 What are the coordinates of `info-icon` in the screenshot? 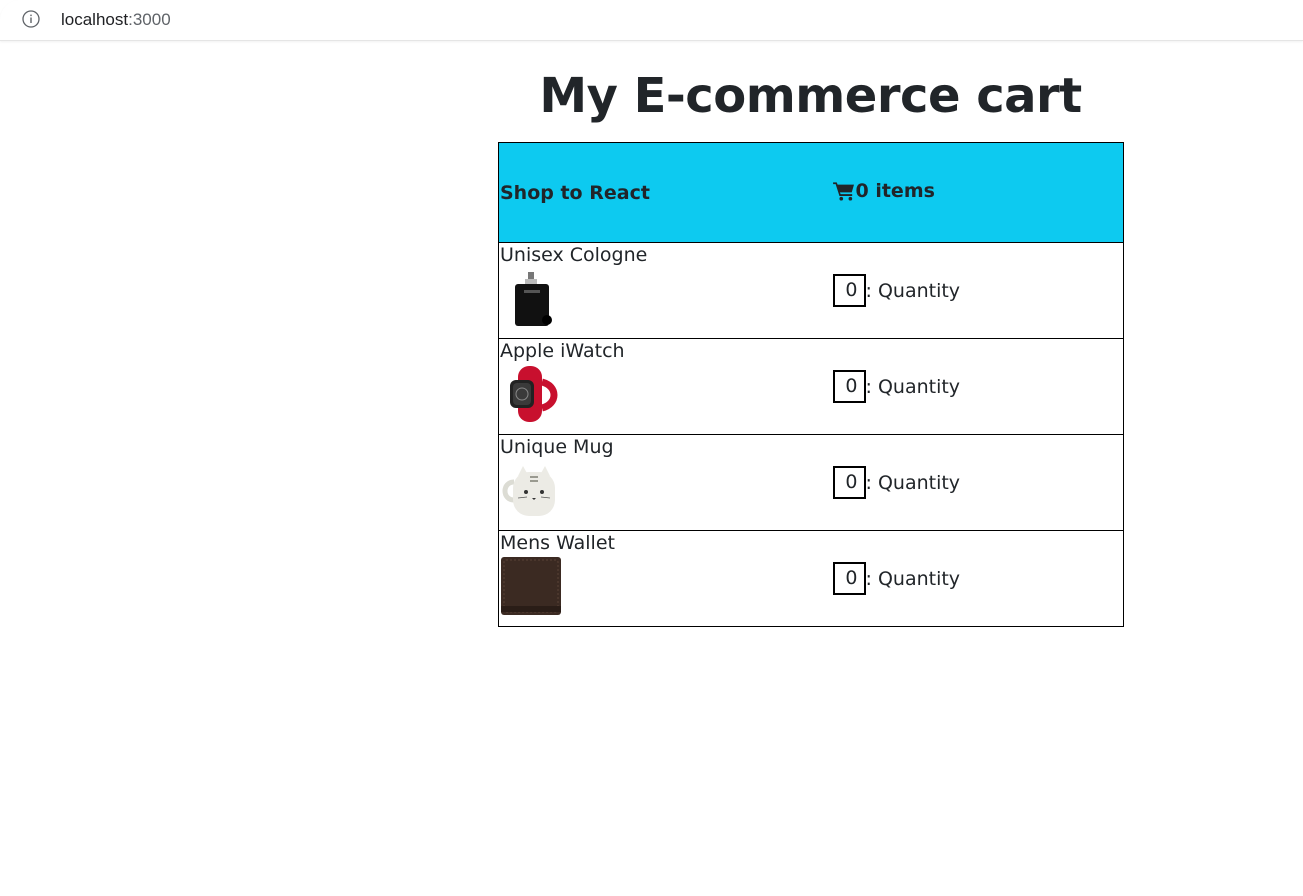 It's located at (31, 19).